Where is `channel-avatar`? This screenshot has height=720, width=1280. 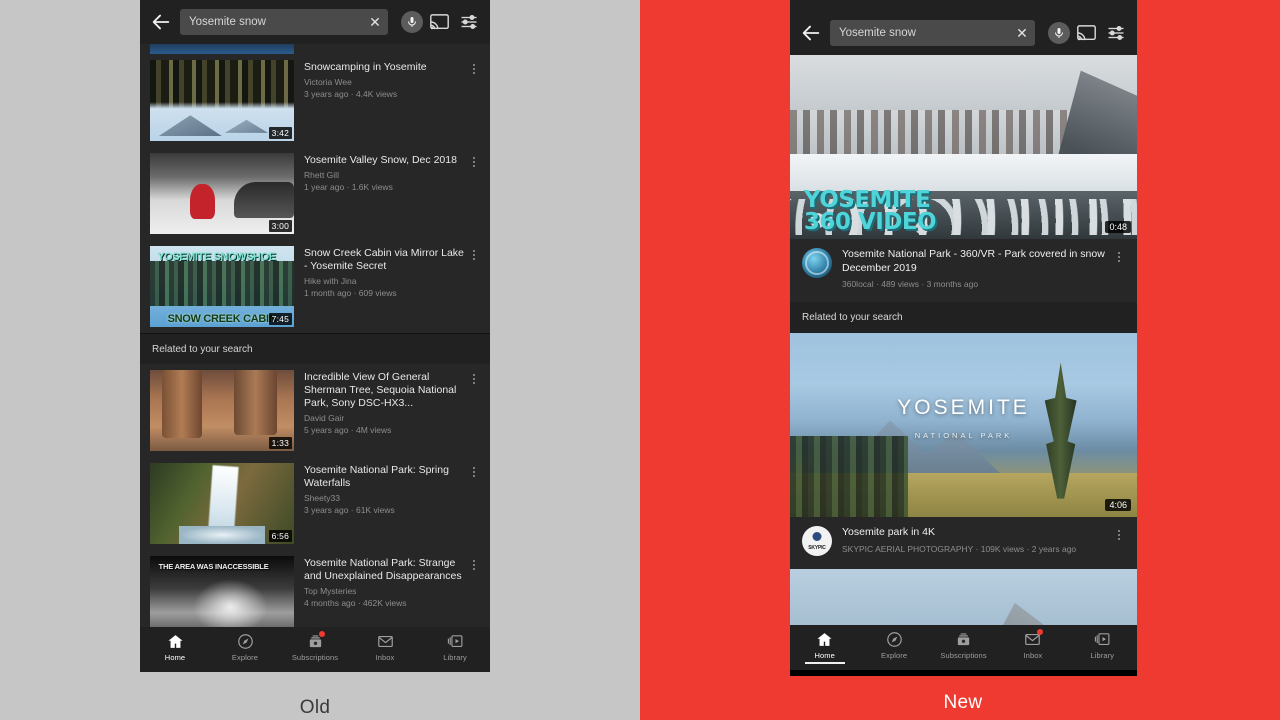
channel-avatar is located at coordinates (817, 263).